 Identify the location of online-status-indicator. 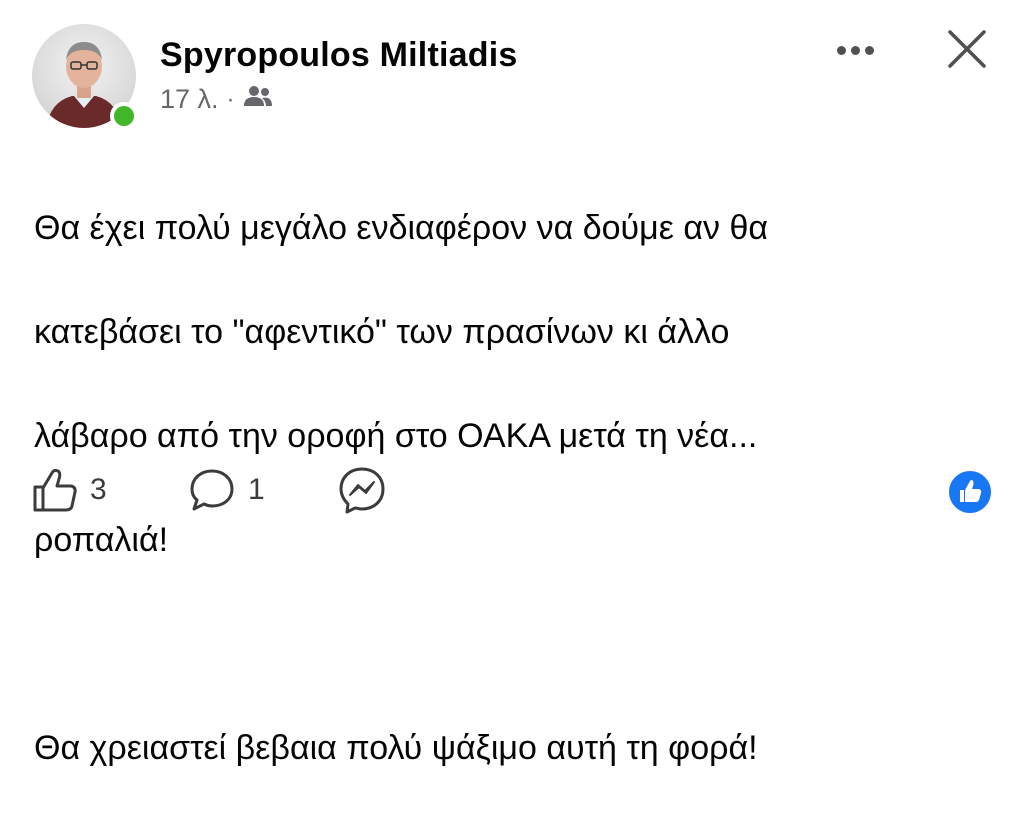
(124, 116).